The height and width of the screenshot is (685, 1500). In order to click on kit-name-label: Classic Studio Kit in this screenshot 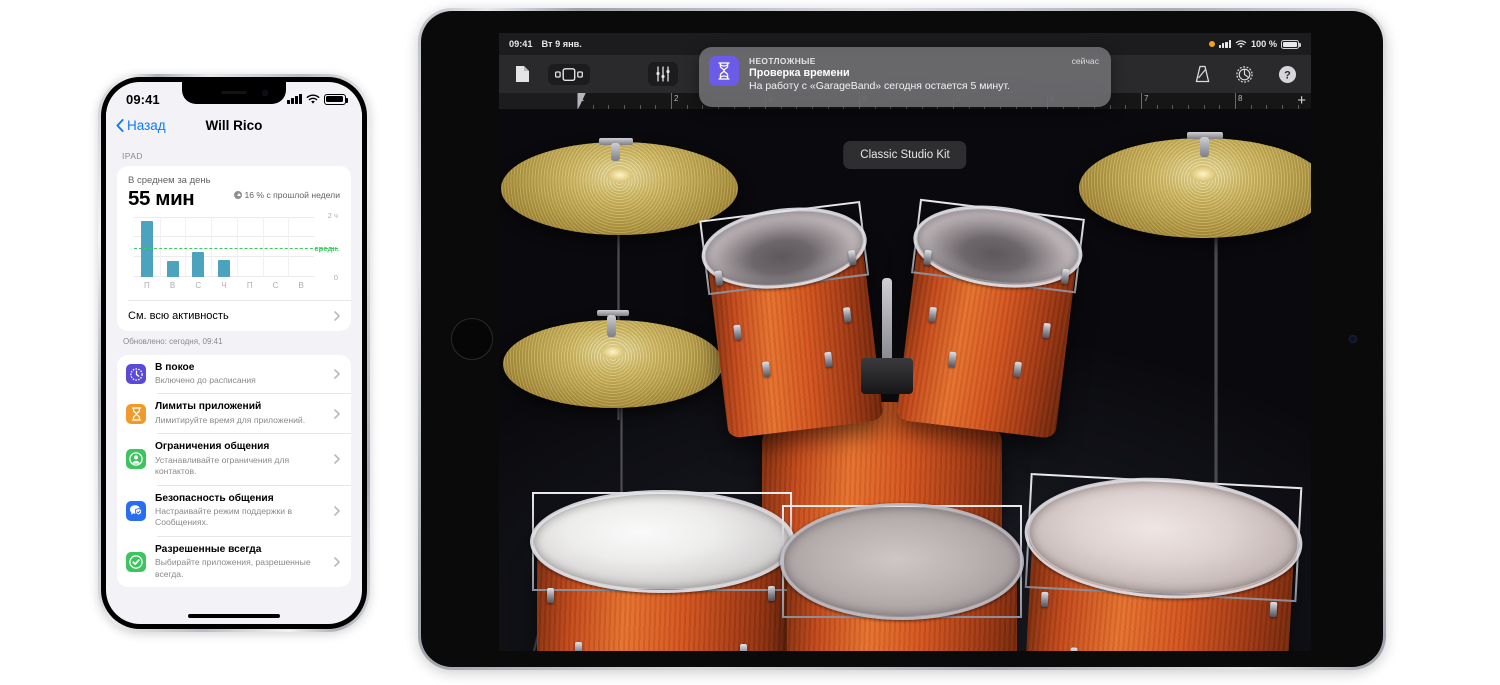, I will do `click(905, 155)`.